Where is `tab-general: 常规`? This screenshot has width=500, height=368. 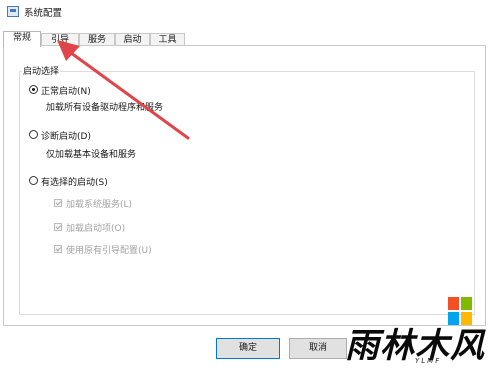 tab-general: 常规 is located at coordinates (22, 39).